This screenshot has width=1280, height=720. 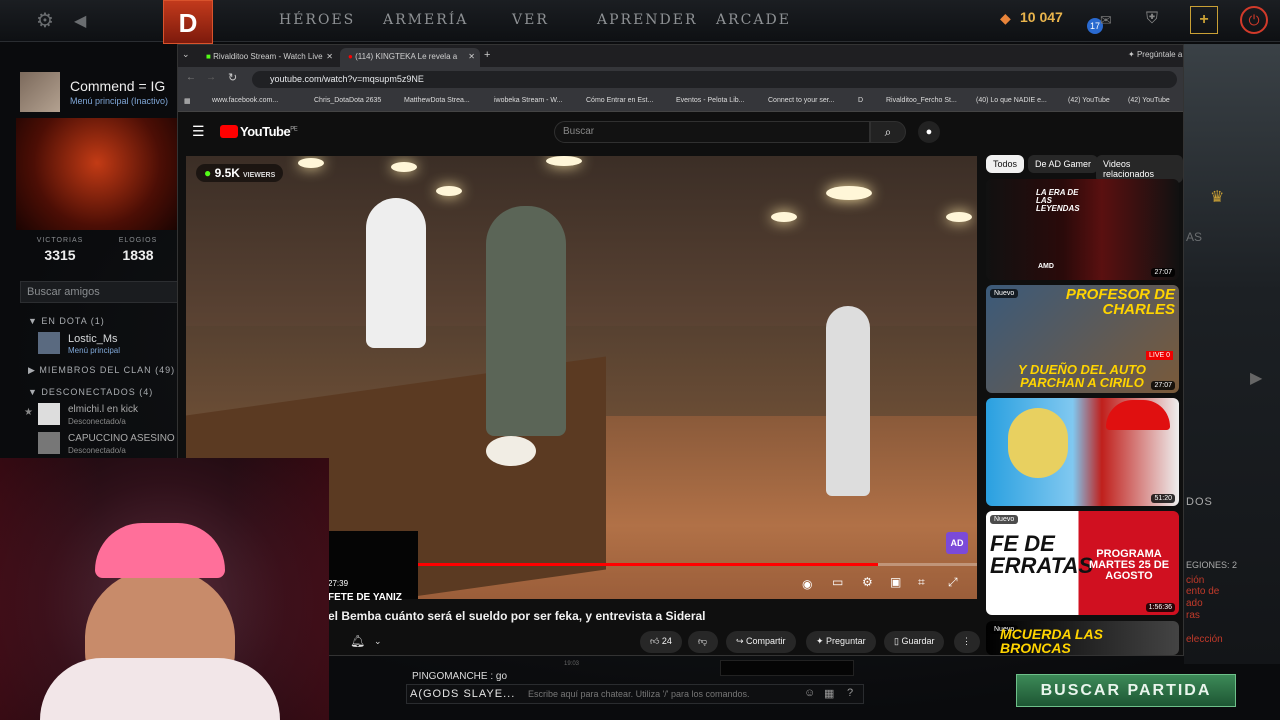 What do you see at coordinates (829, 693) in the screenshot?
I see `chat-wheel-icon: ▦` at bounding box center [829, 693].